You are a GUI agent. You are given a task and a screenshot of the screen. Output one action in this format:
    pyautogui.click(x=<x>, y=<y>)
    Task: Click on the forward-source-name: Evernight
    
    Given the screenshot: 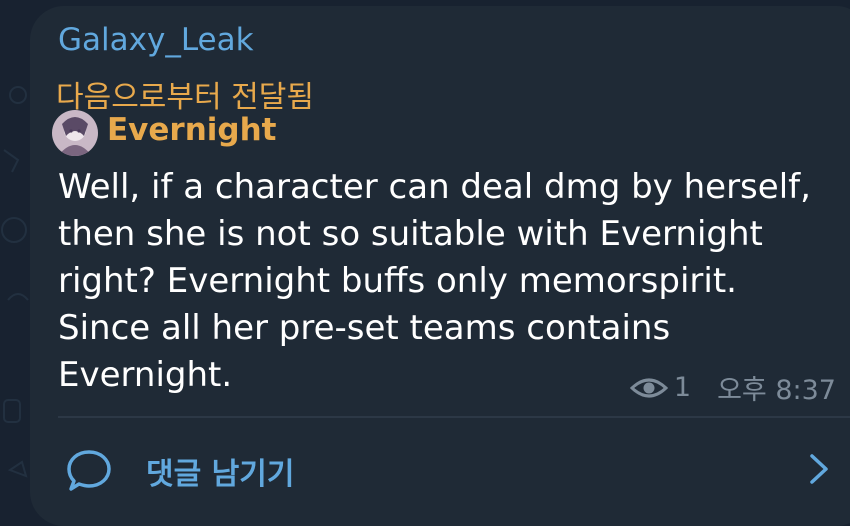 What is the action you would take?
    pyautogui.click(x=191, y=130)
    